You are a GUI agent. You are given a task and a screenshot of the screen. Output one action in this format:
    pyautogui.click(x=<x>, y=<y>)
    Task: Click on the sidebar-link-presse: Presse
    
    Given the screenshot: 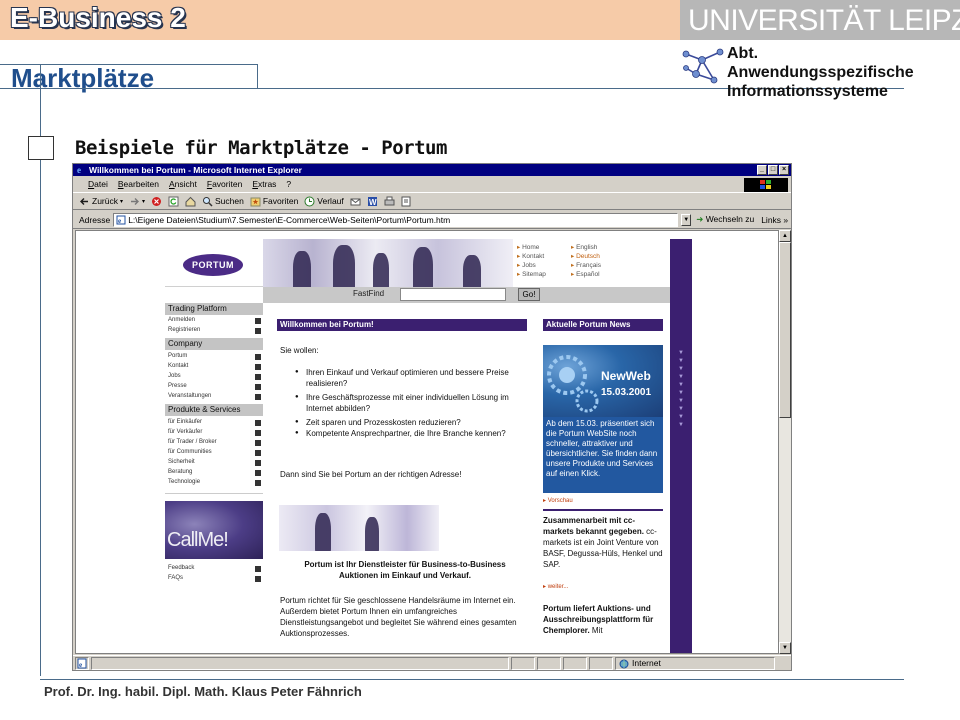 What is the action you would take?
    pyautogui.click(x=177, y=386)
    